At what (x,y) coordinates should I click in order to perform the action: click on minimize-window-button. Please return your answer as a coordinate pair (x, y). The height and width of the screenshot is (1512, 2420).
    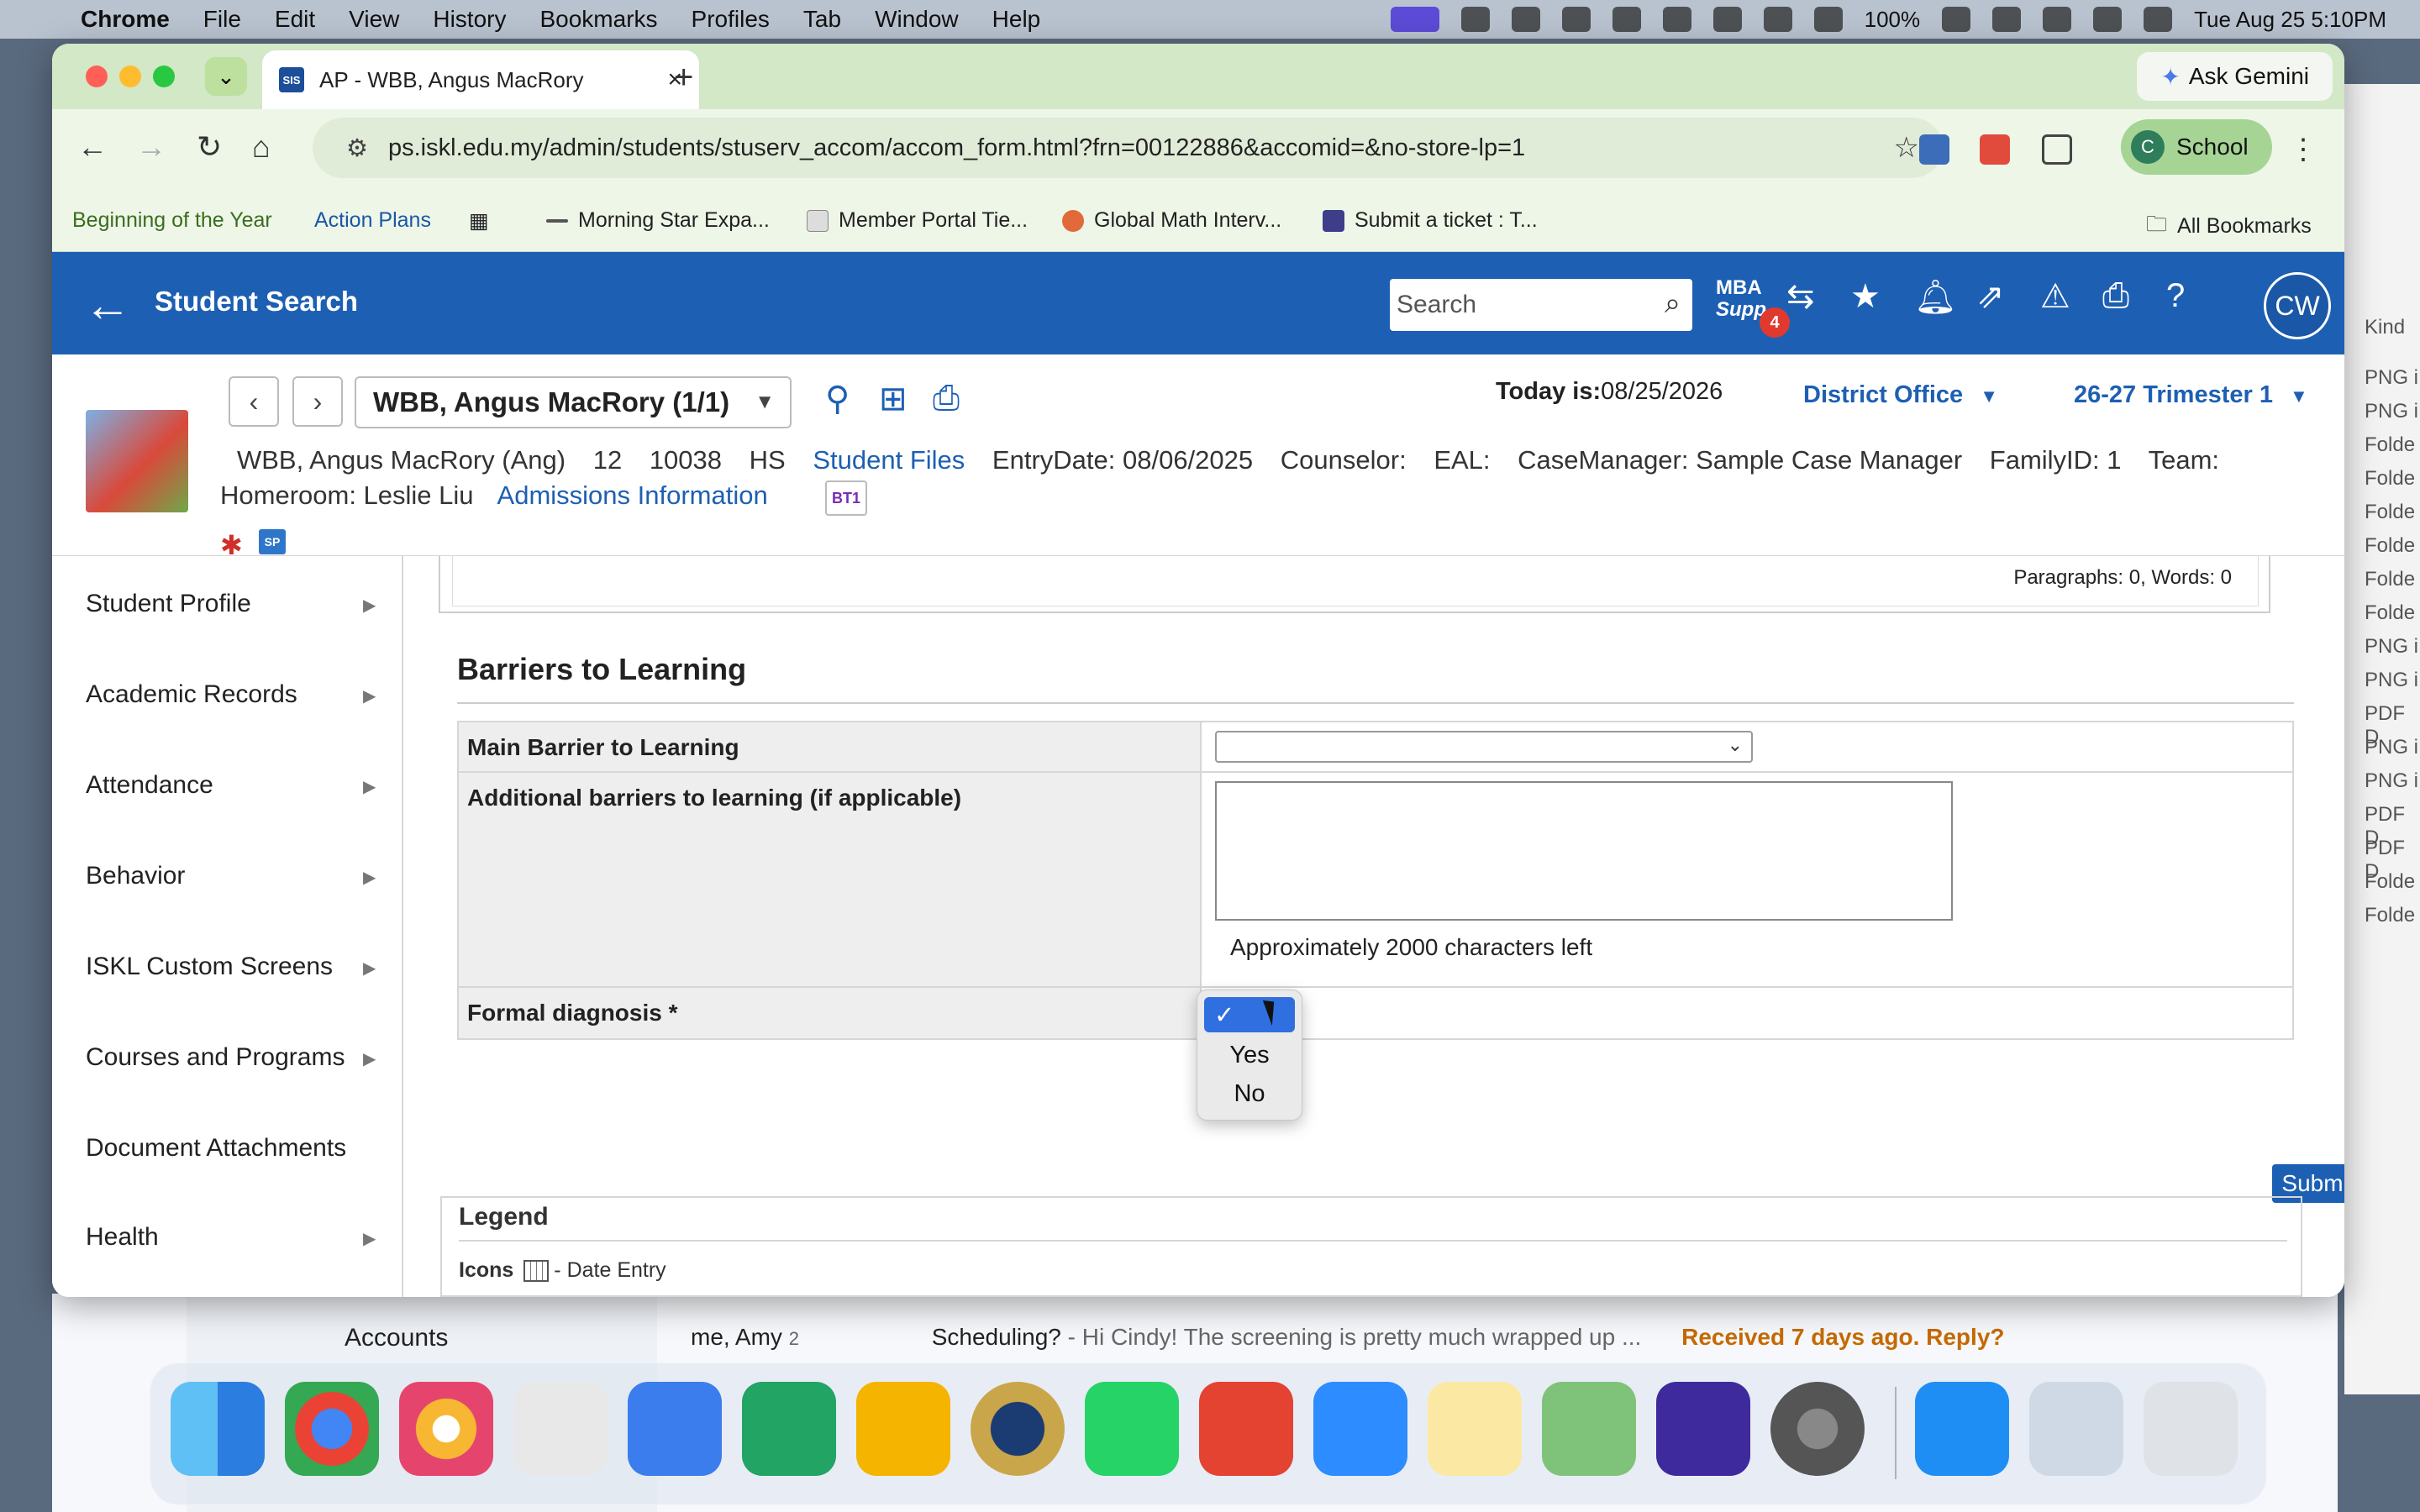
    Looking at the image, I should click on (130, 76).